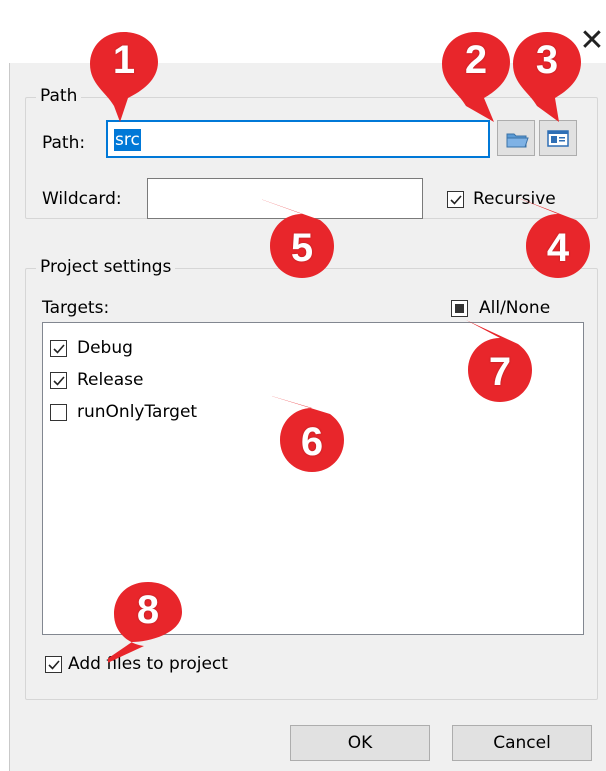  I want to click on annotation-marker-8: 8, so click(148, 626).